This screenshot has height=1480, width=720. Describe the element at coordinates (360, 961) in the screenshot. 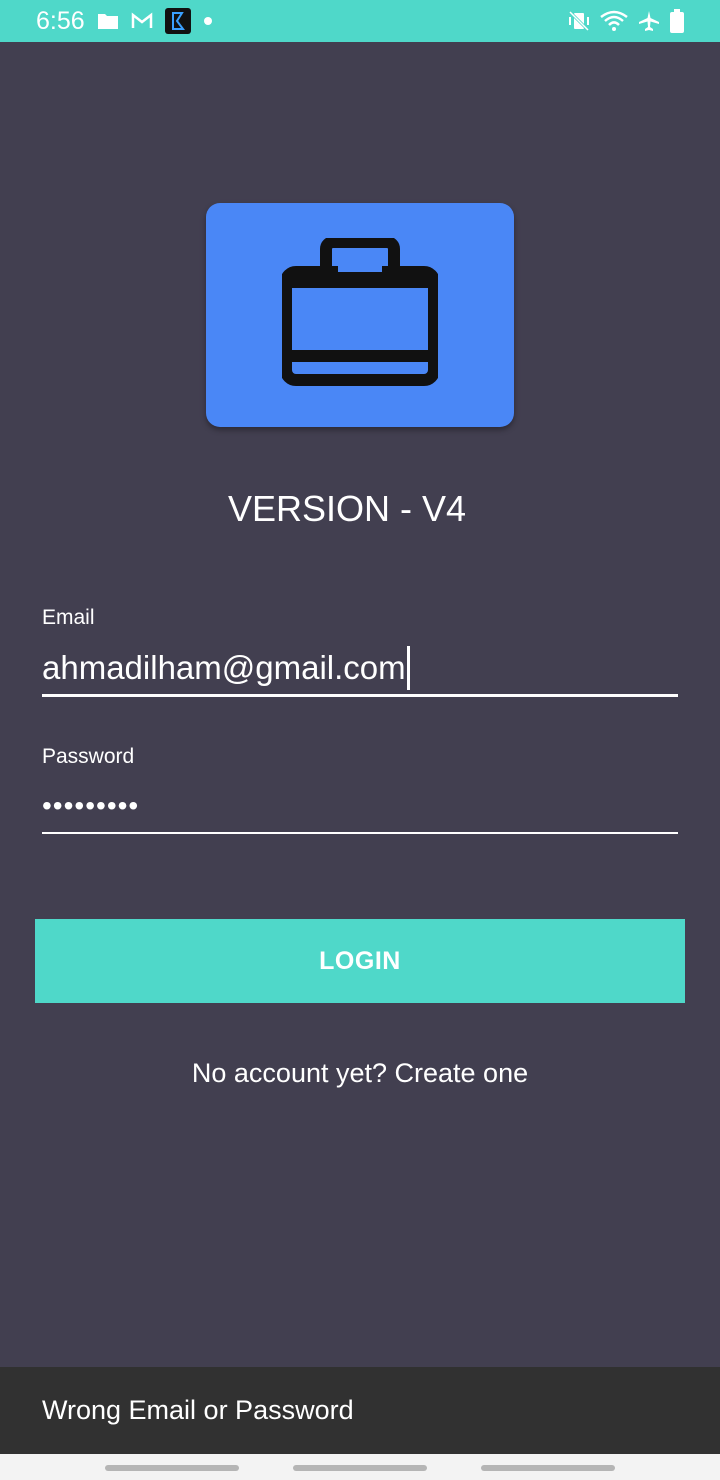

I see `login-button: LOGIN` at that location.